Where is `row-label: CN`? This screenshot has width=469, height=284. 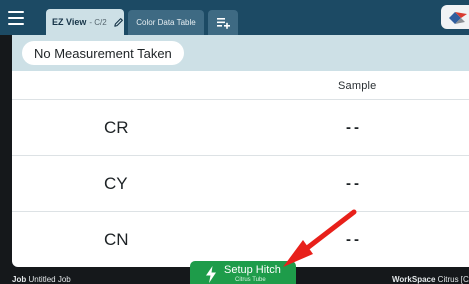
row-label: CN is located at coordinates (116, 239).